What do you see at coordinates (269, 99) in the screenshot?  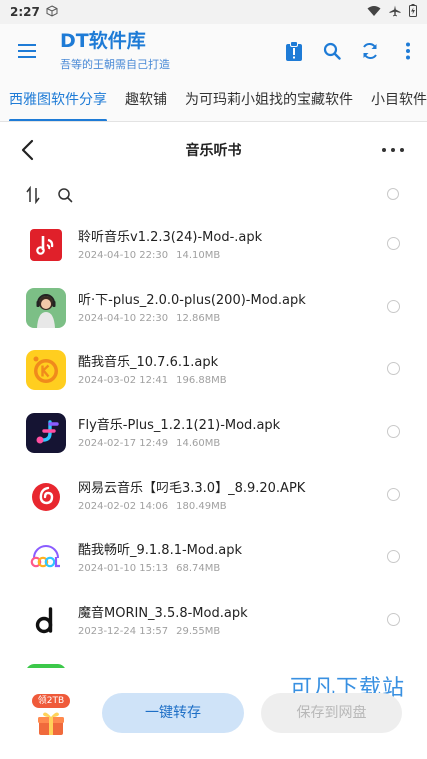 I see `tab-kemali-treasure: 为可玛莉小姐找的宝藏软件` at bounding box center [269, 99].